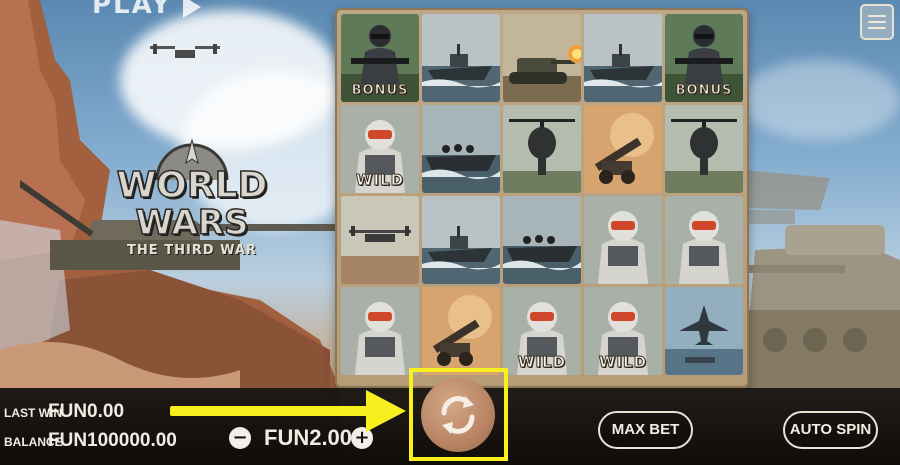 Image resolution: width=900 pixels, height=465 pixels. What do you see at coordinates (458, 414) in the screenshot?
I see `spin-highlight-box` at bounding box center [458, 414].